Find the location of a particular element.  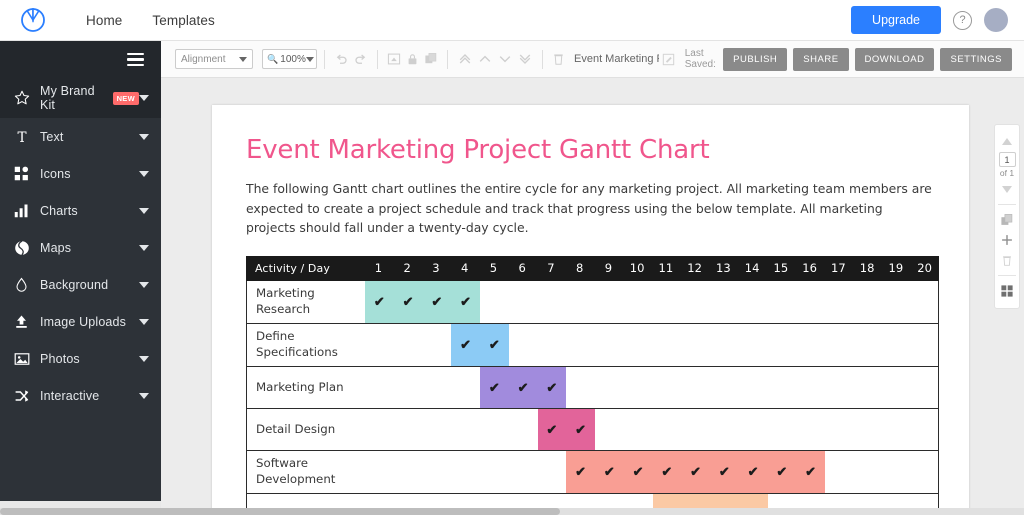

sidebar-item-photos: Photos is located at coordinates (80, 358).